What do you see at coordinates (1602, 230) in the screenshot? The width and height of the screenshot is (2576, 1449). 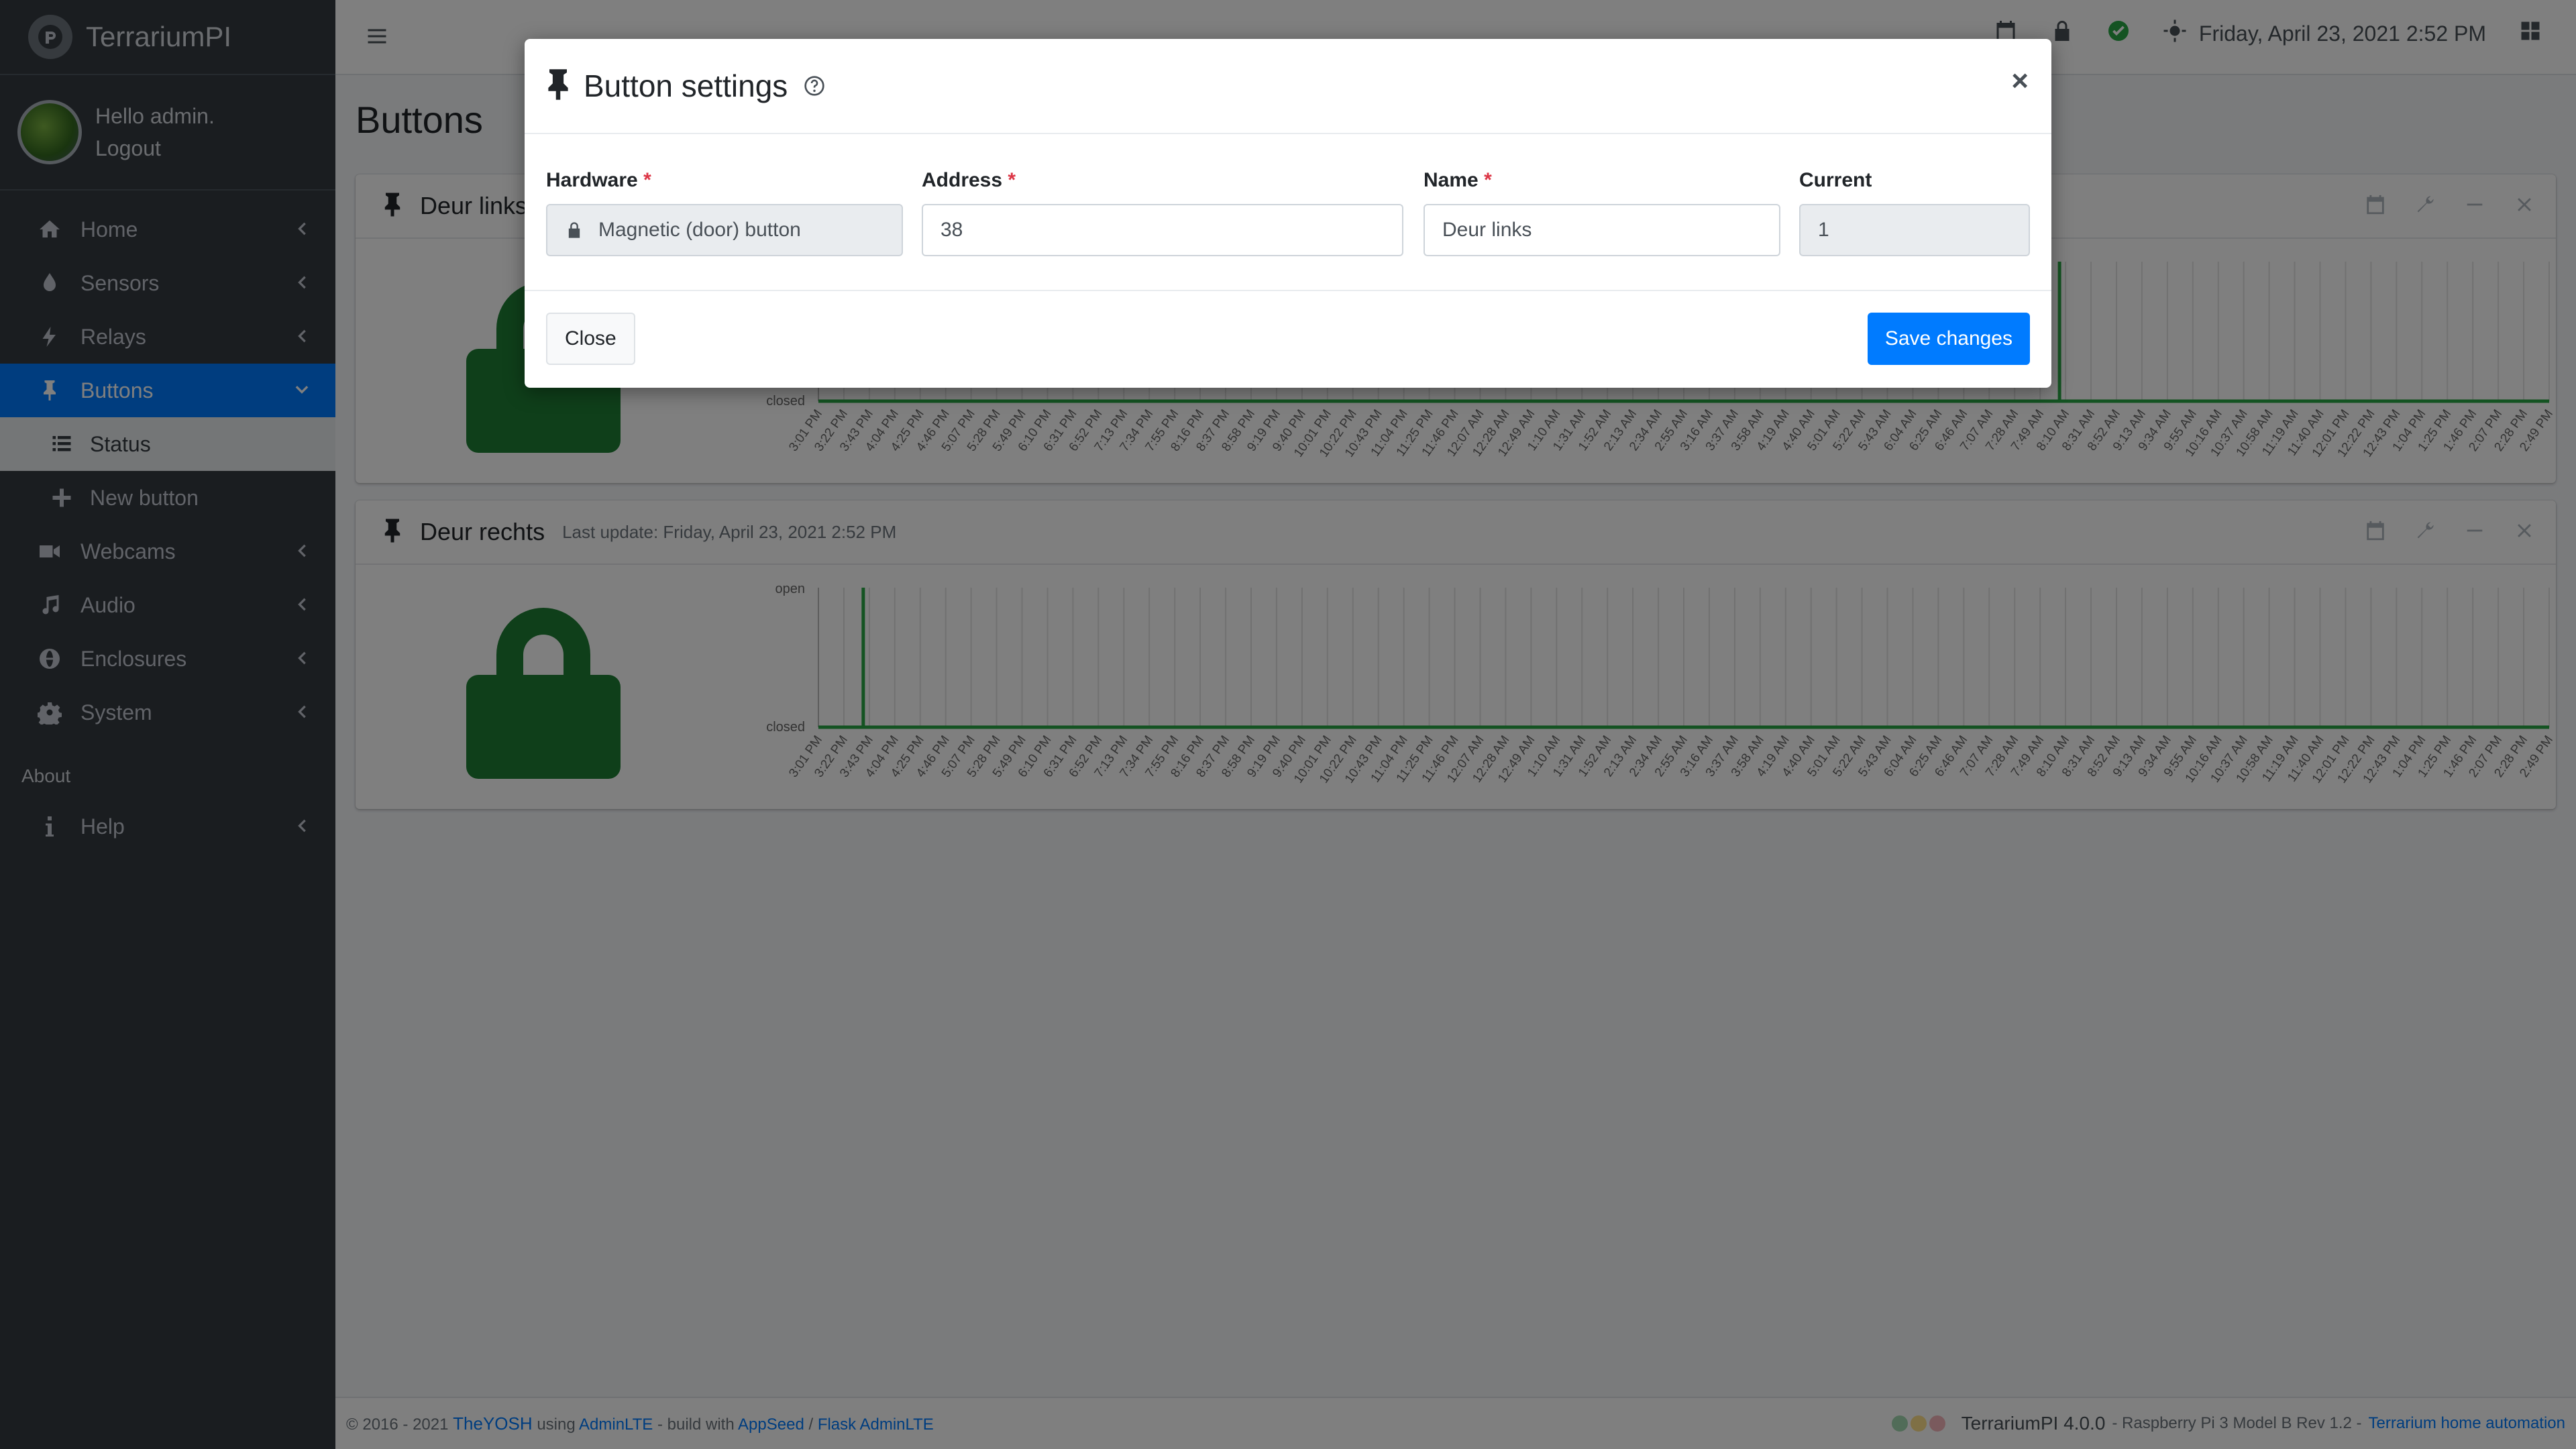 I see `name-input: Deur links` at bounding box center [1602, 230].